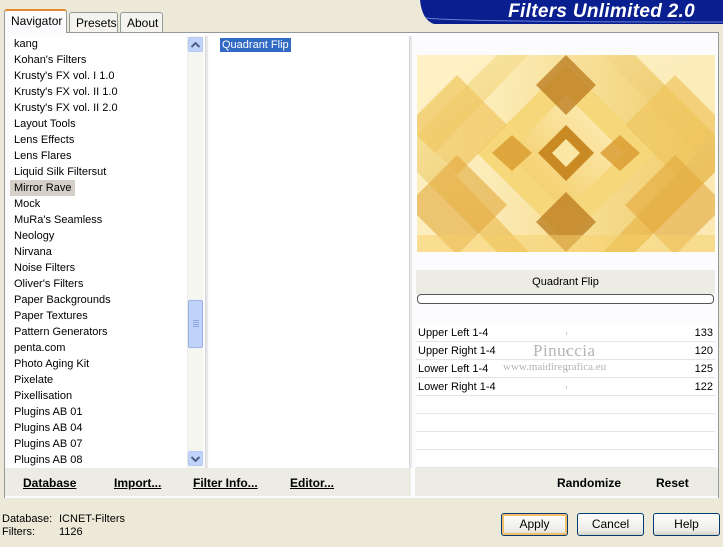 The image size is (723, 547). What do you see at coordinates (98, 428) in the screenshot?
I see `category-item: Plugins AB 04` at bounding box center [98, 428].